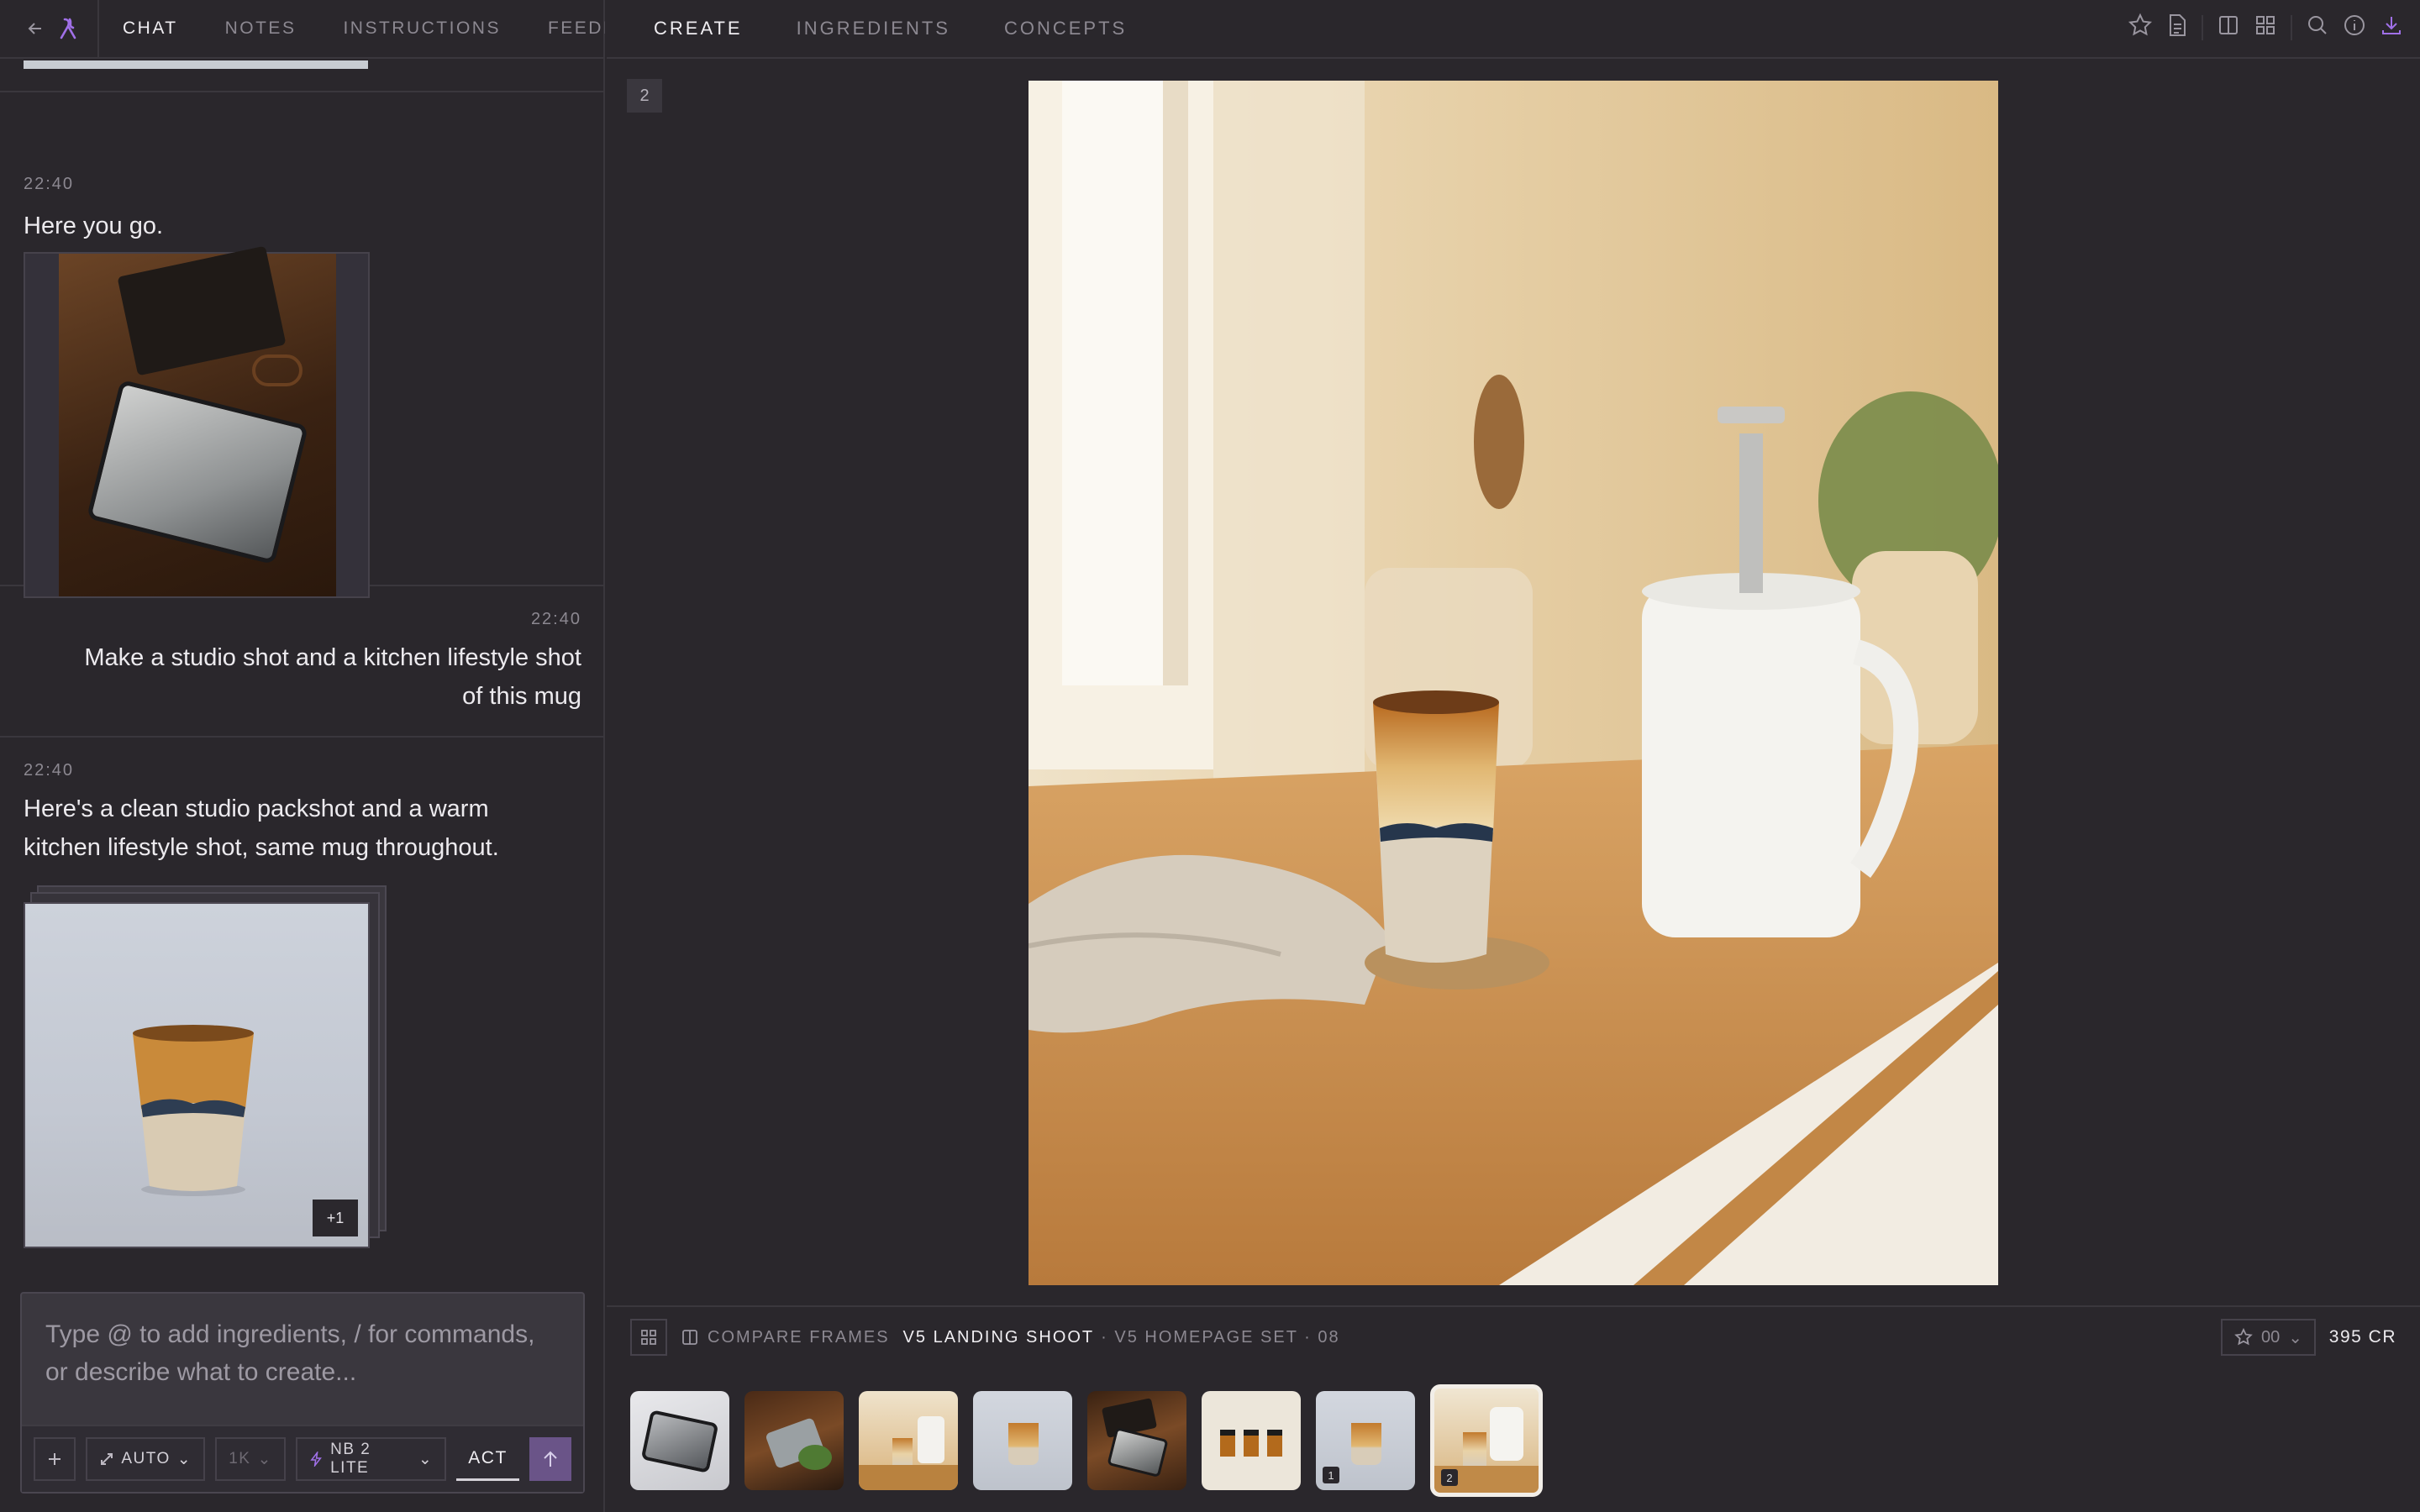 The image size is (2420, 1512). I want to click on toolbar-icons, so click(2266, 27).